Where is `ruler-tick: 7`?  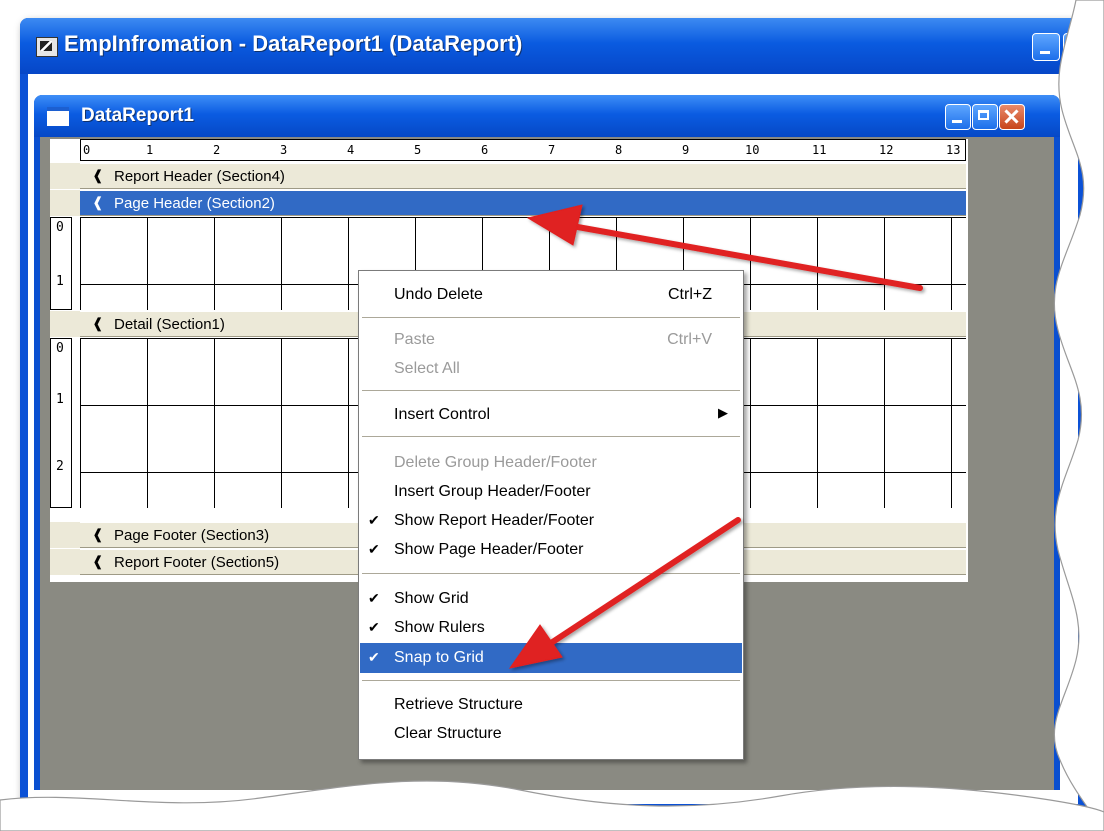
ruler-tick: 7 is located at coordinates (552, 150).